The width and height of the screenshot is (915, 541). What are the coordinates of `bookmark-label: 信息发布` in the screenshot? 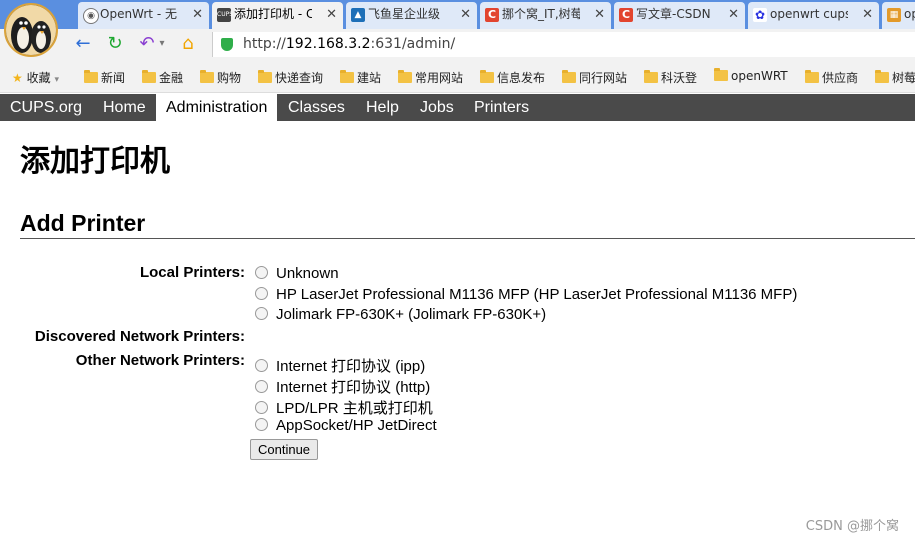 It's located at (521, 78).